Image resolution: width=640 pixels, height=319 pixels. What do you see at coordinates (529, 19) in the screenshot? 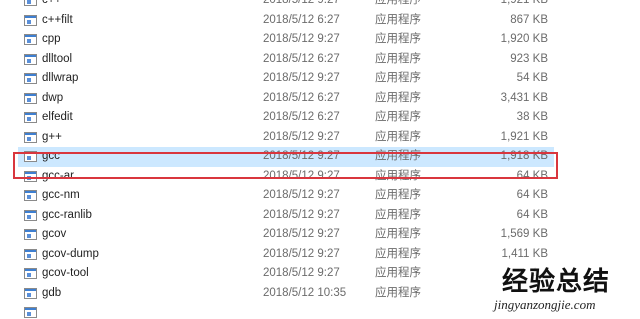
I see `file-size: 867 KB` at bounding box center [529, 19].